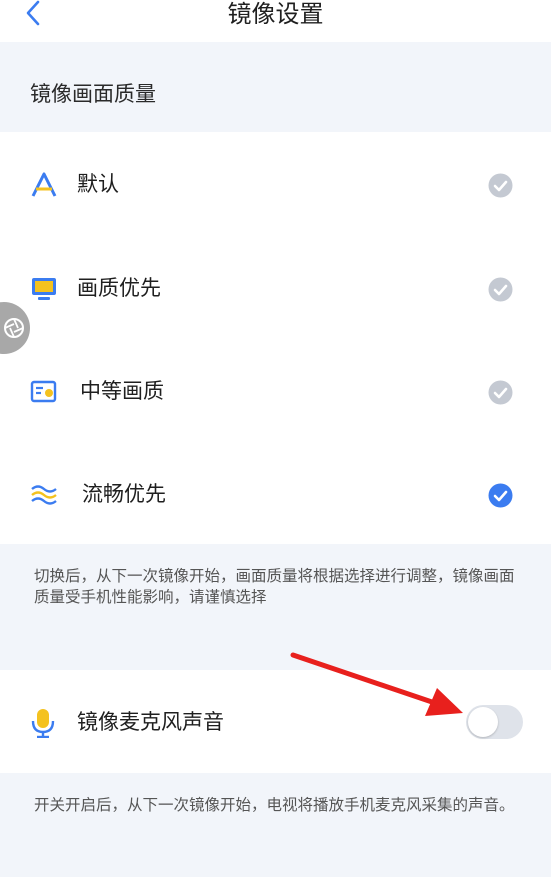 This screenshot has width=551, height=877. I want to click on option-label: 默认, so click(98, 184).